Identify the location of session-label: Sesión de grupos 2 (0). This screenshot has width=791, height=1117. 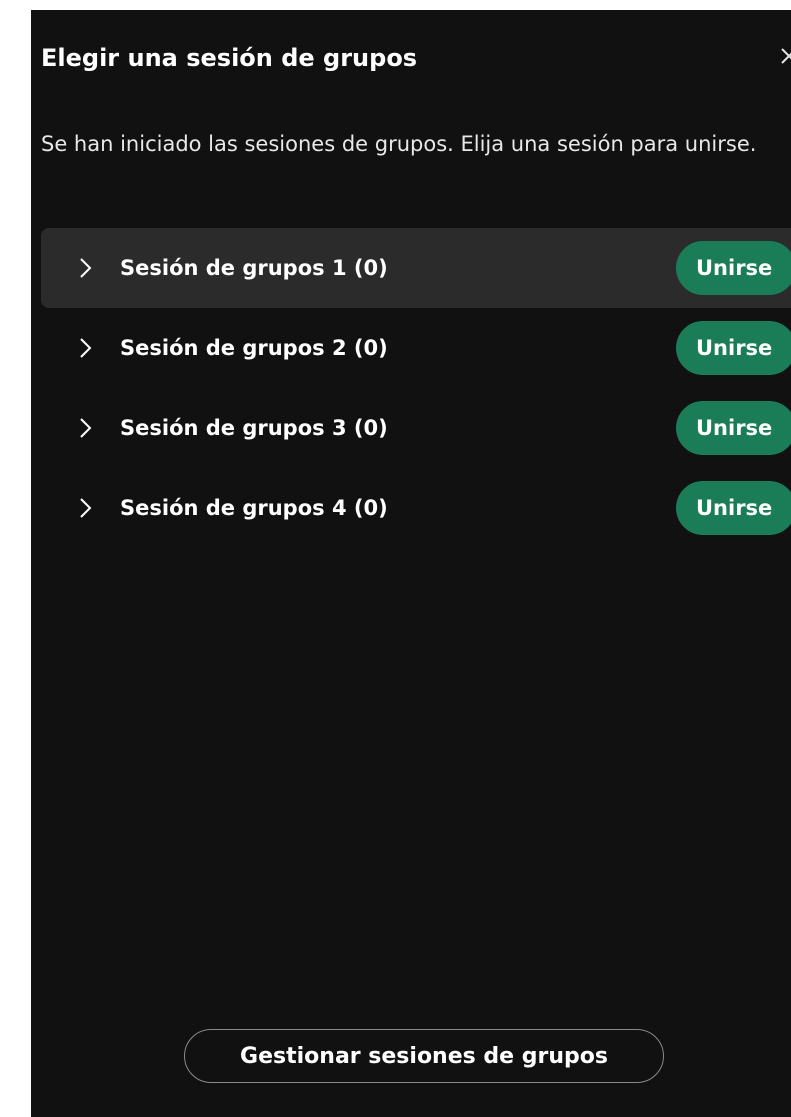
(254, 348).